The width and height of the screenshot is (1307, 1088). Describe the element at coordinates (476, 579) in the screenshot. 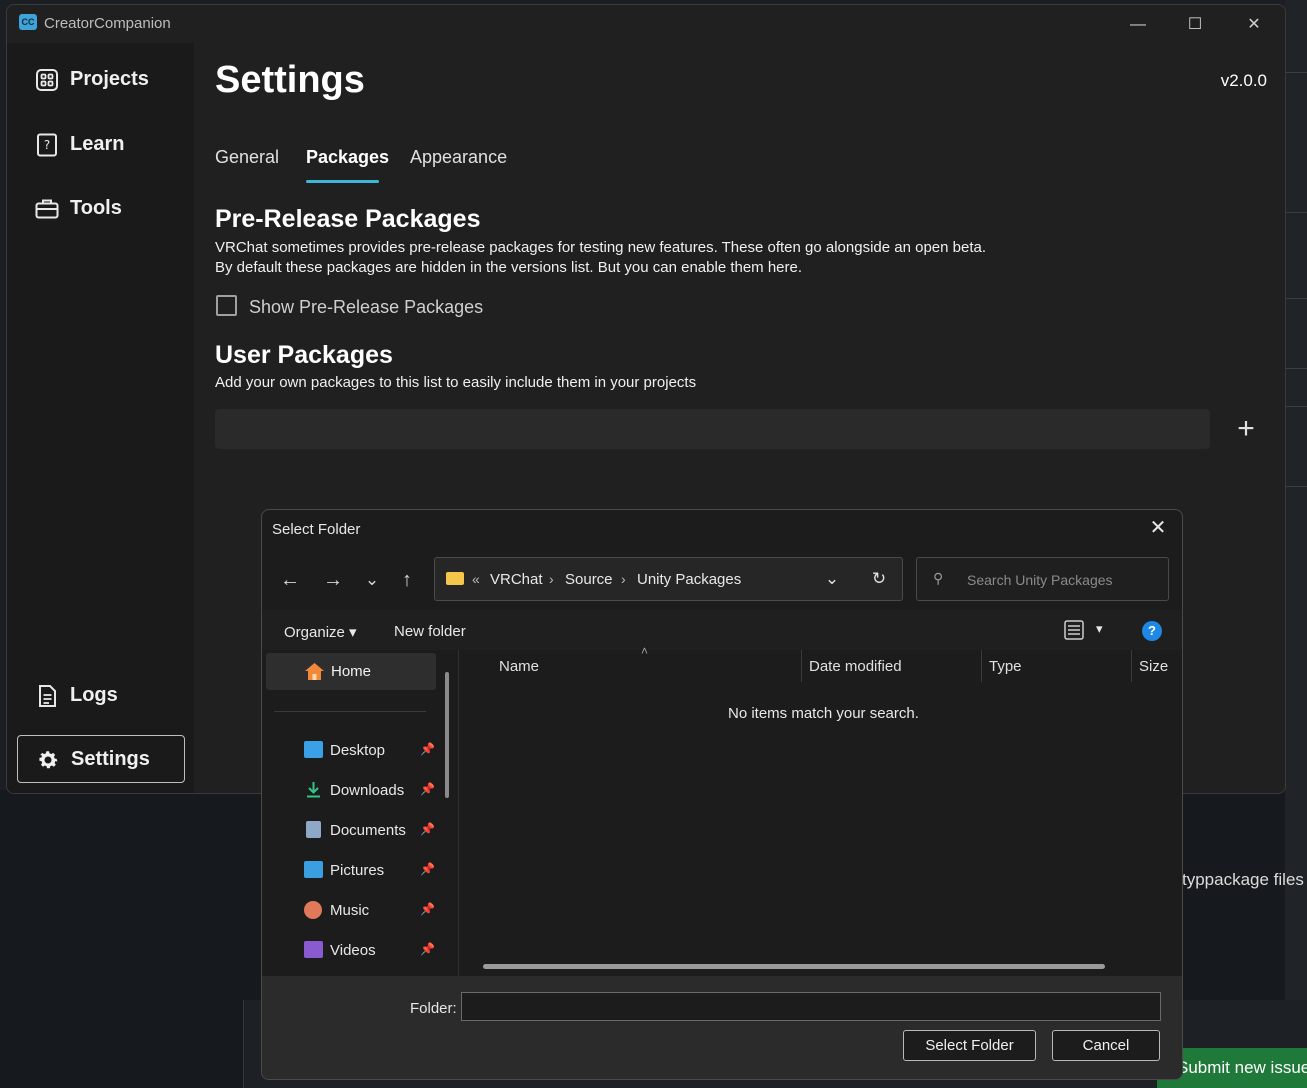

I see `overflow-chevron: «` at that location.